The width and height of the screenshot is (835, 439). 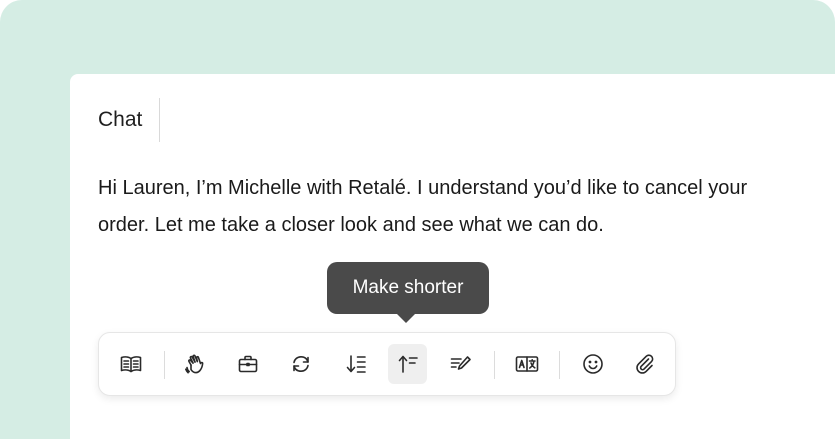 I want to click on make-longer-button, so click(x=355, y=364).